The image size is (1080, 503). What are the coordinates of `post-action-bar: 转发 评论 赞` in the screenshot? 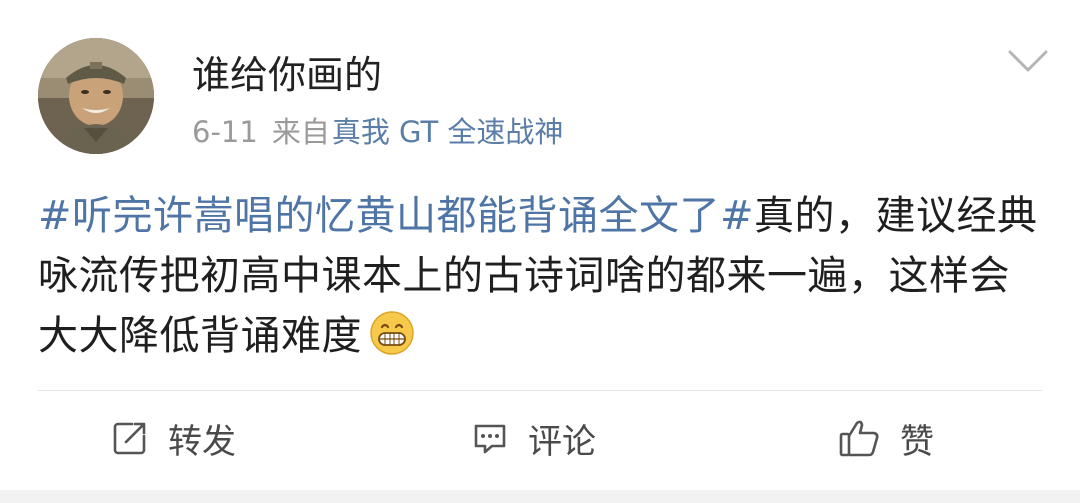 It's located at (540, 438).